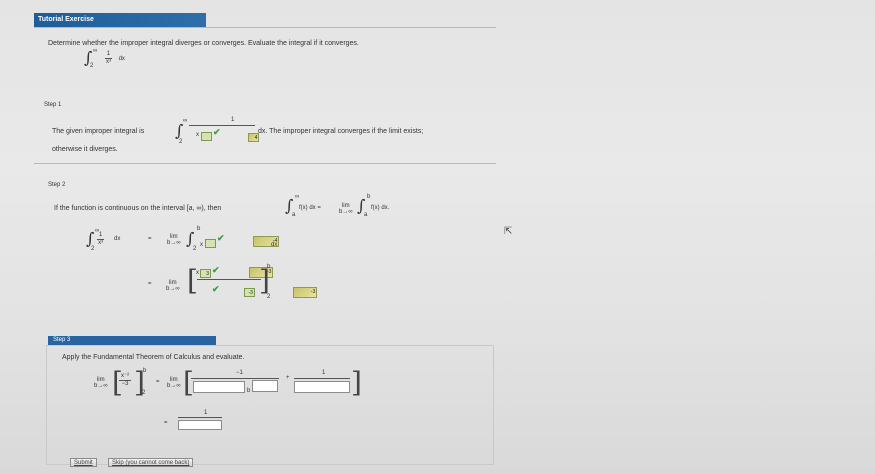  I want to click on integral-lower: 2, so click(92, 66).